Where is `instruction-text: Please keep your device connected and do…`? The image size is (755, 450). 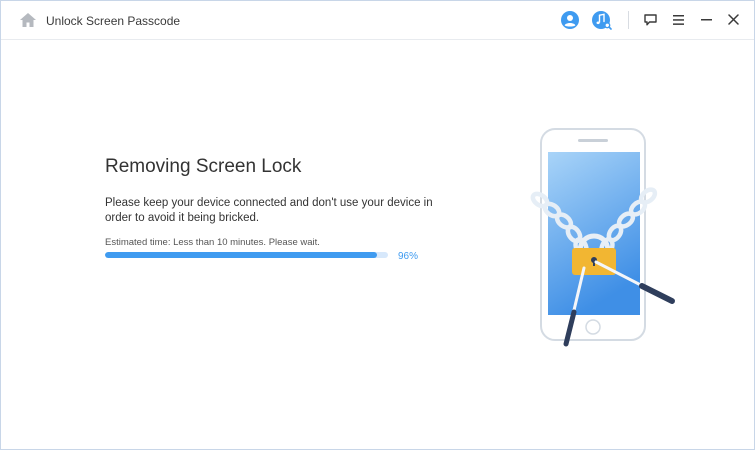
instruction-text: Please keep your device connected and do… is located at coordinates (269, 210).